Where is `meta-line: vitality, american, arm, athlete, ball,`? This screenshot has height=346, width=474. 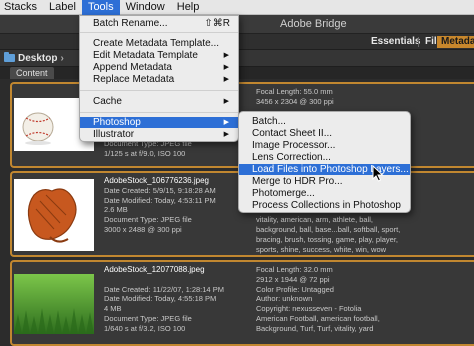 meta-line: vitality, american, arm, athlete, ball, is located at coordinates (314, 220).